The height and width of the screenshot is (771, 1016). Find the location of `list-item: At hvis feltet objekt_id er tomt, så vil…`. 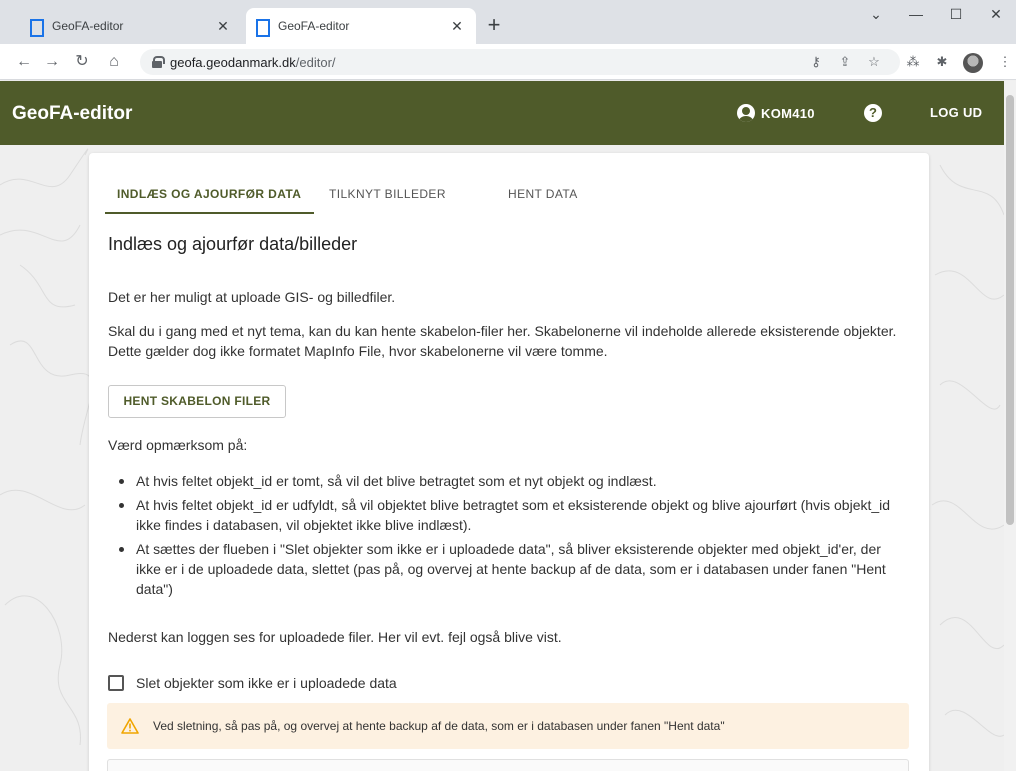

list-item: At hvis feltet objekt_id er tomt, så vil… is located at coordinates (508, 481).